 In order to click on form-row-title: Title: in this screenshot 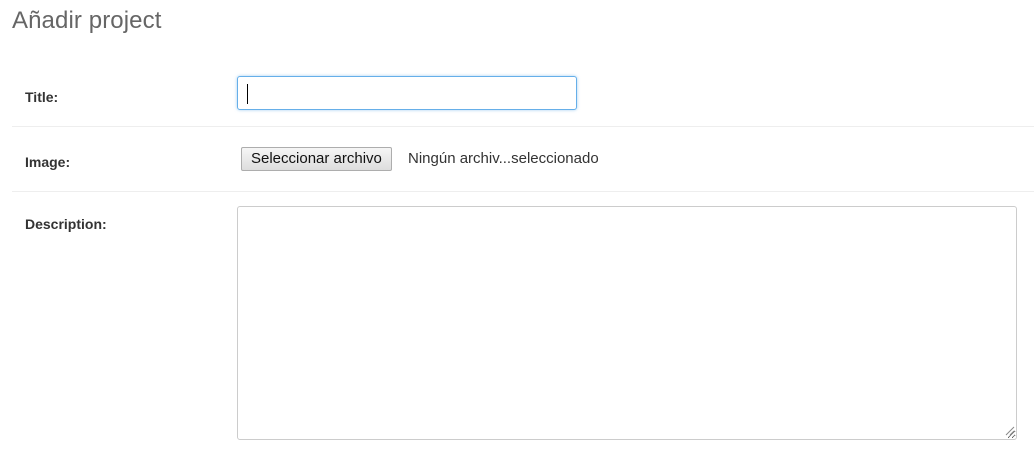, I will do `click(523, 94)`.